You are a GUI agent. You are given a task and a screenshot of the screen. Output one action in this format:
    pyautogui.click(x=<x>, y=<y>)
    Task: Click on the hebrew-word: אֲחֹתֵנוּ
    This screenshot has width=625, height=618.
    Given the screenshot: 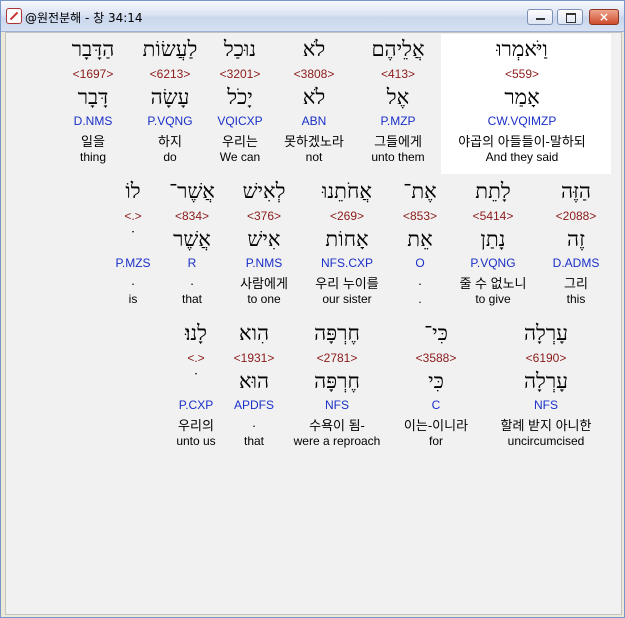 What is the action you would take?
    pyautogui.click(x=347, y=191)
    